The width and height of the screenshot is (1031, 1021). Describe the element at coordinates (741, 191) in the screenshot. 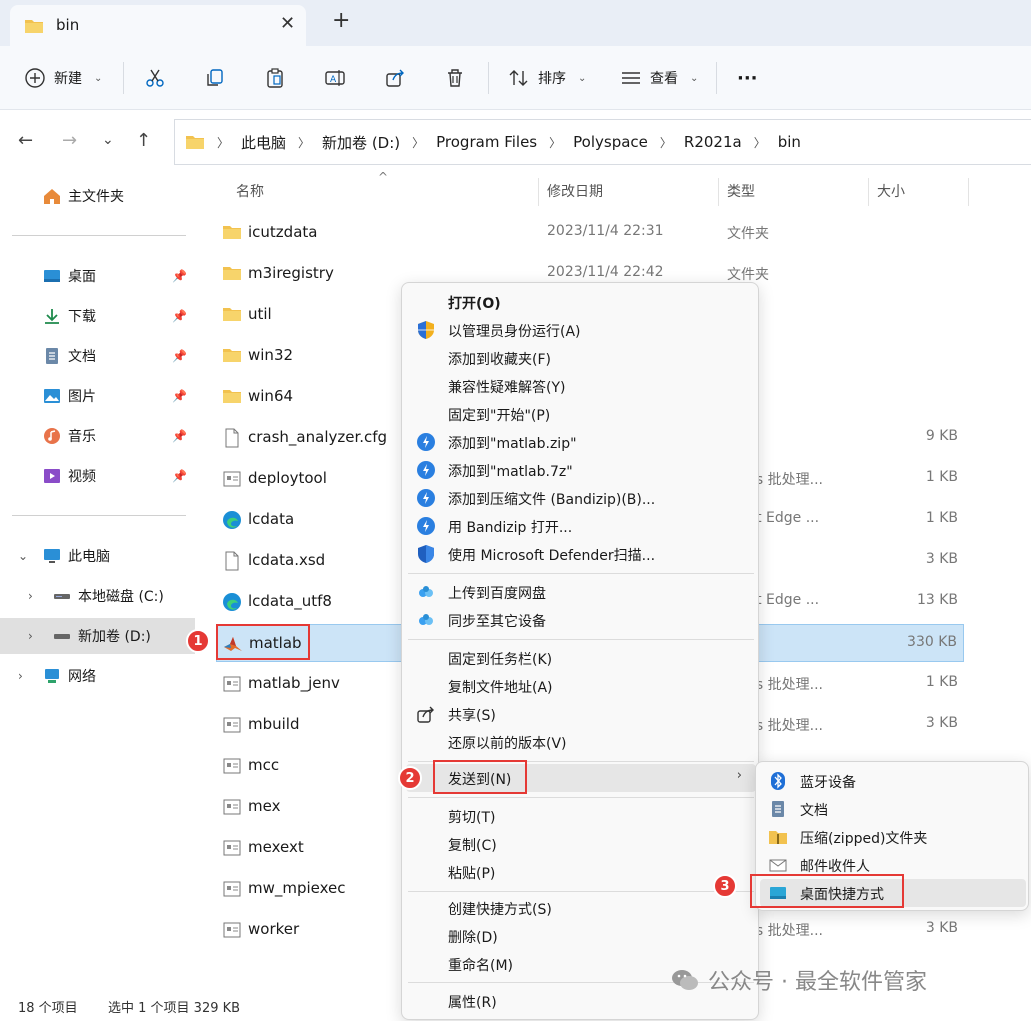

I see `column-header-type: 类型` at that location.